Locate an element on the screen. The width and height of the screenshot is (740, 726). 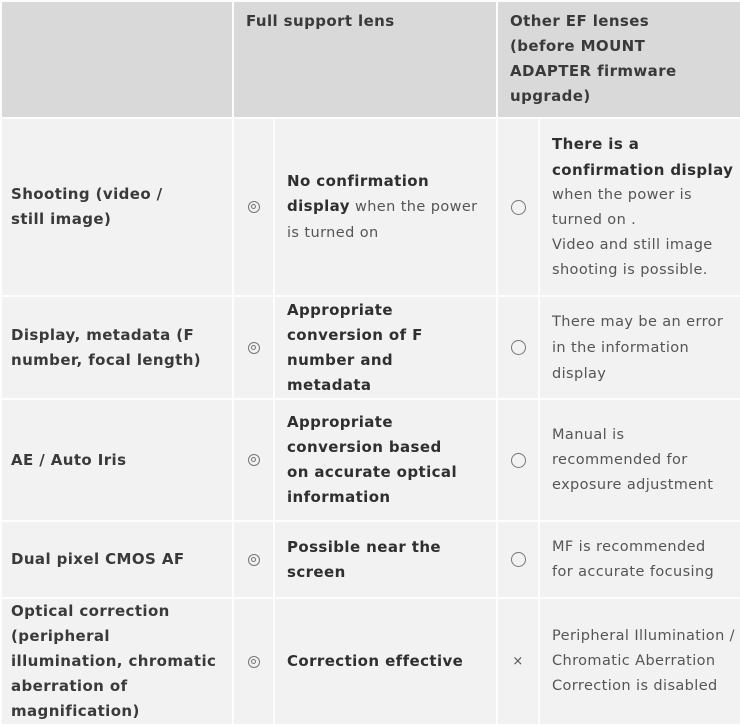
feature-label: Dual pixel CMOS AF is located at coordinates (117, 559).